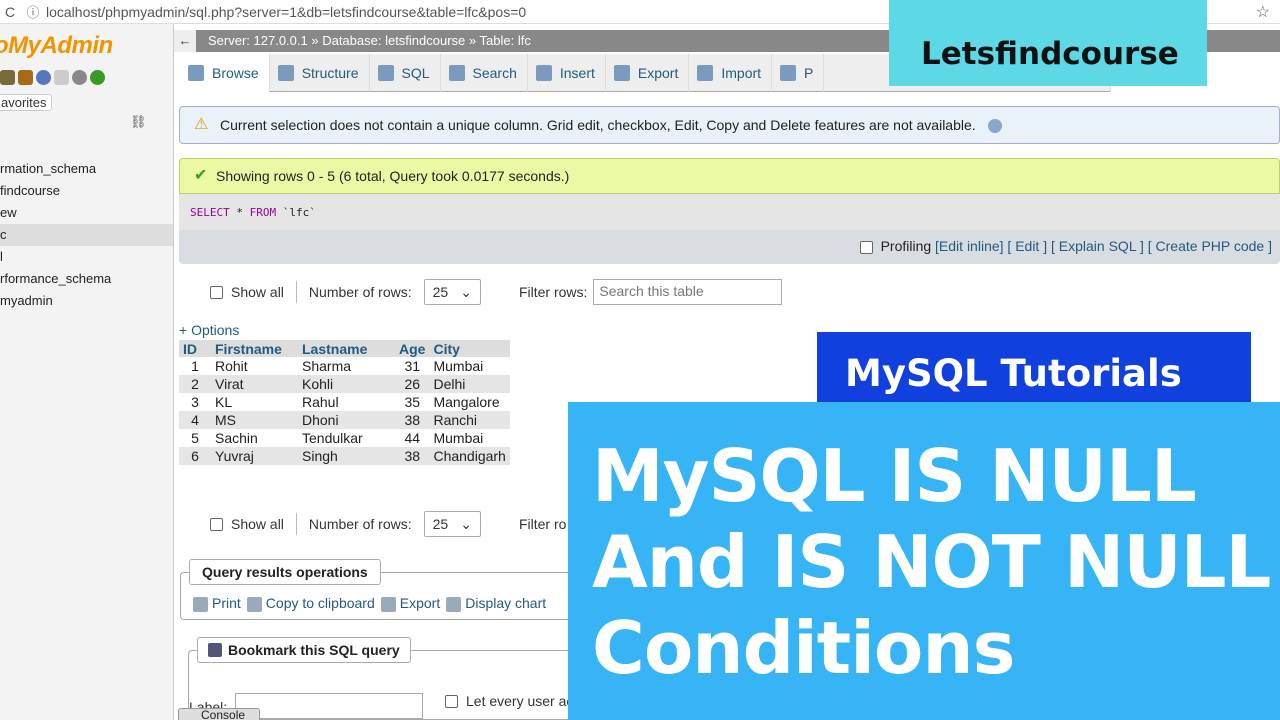  What do you see at coordinates (648, 73) in the screenshot?
I see `tab-export: Export` at bounding box center [648, 73].